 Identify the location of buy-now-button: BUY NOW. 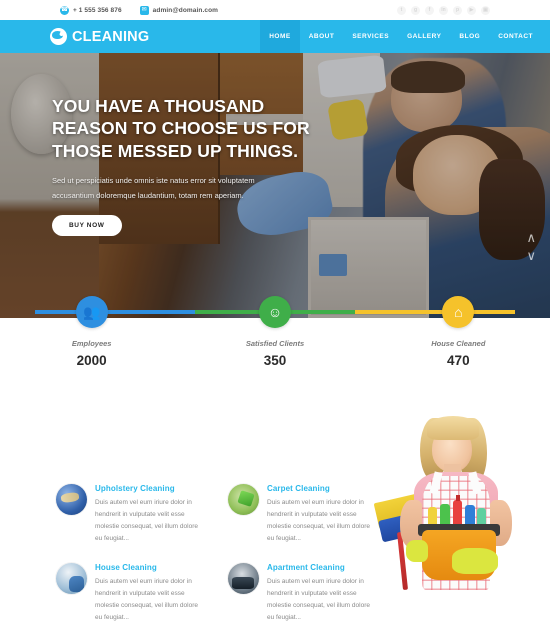
(87, 226).